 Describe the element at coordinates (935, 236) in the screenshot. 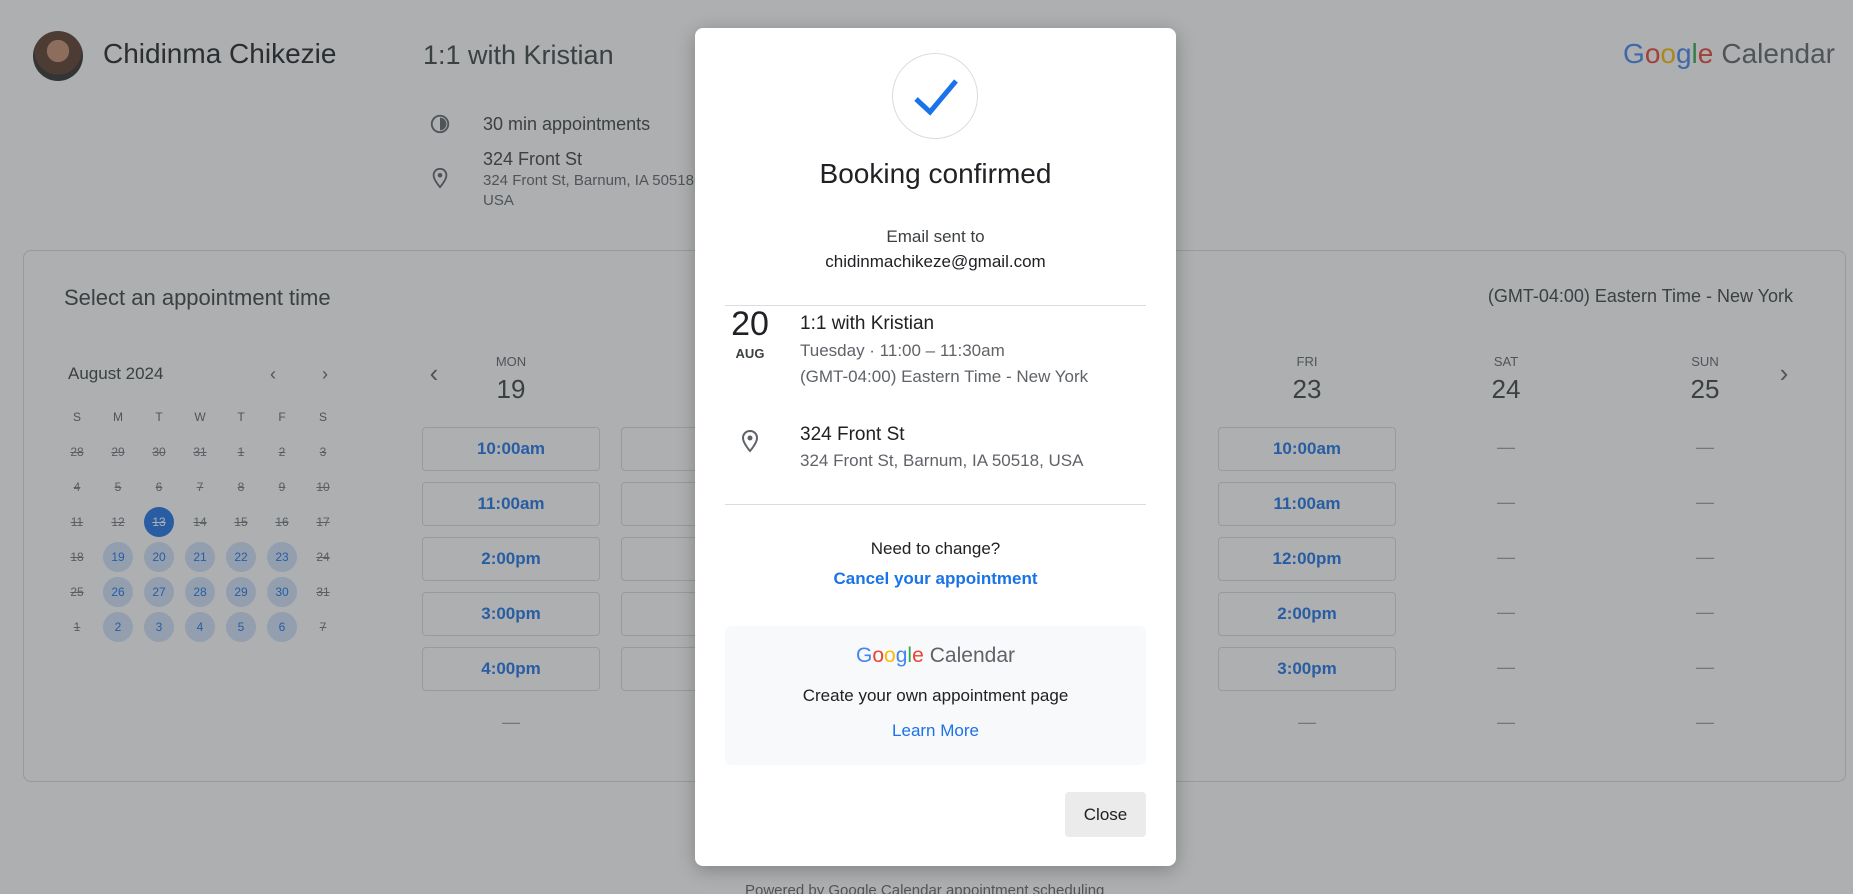

I see `email-sent-label: Email sent to` at that location.